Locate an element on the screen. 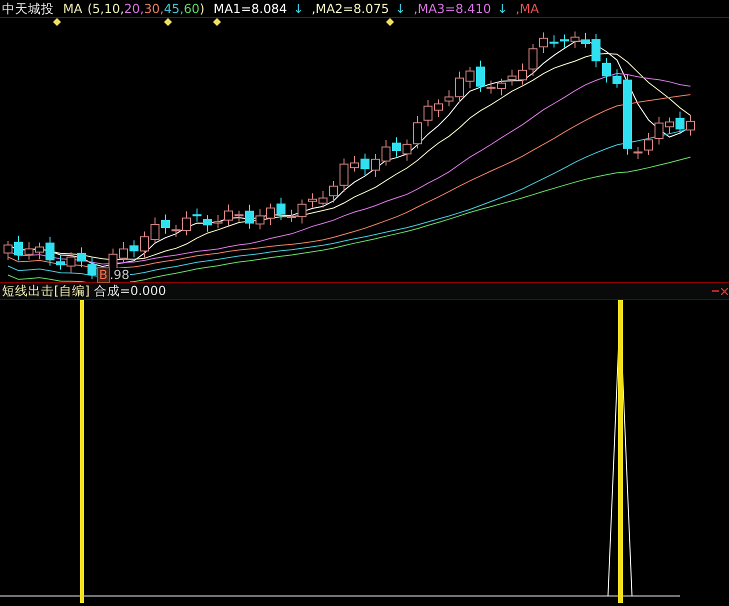  ma-parameter: 45, is located at coordinates (174, 8).